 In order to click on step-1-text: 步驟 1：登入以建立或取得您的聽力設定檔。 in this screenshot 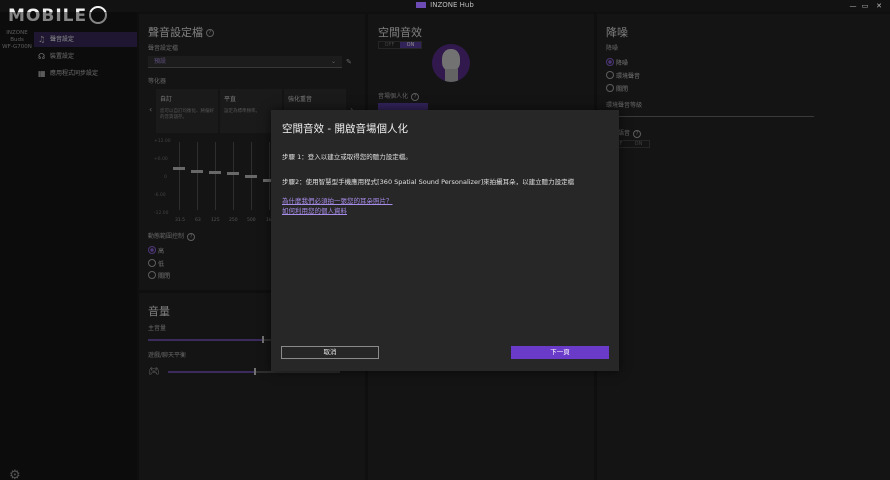, I will do `click(347, 157)`.